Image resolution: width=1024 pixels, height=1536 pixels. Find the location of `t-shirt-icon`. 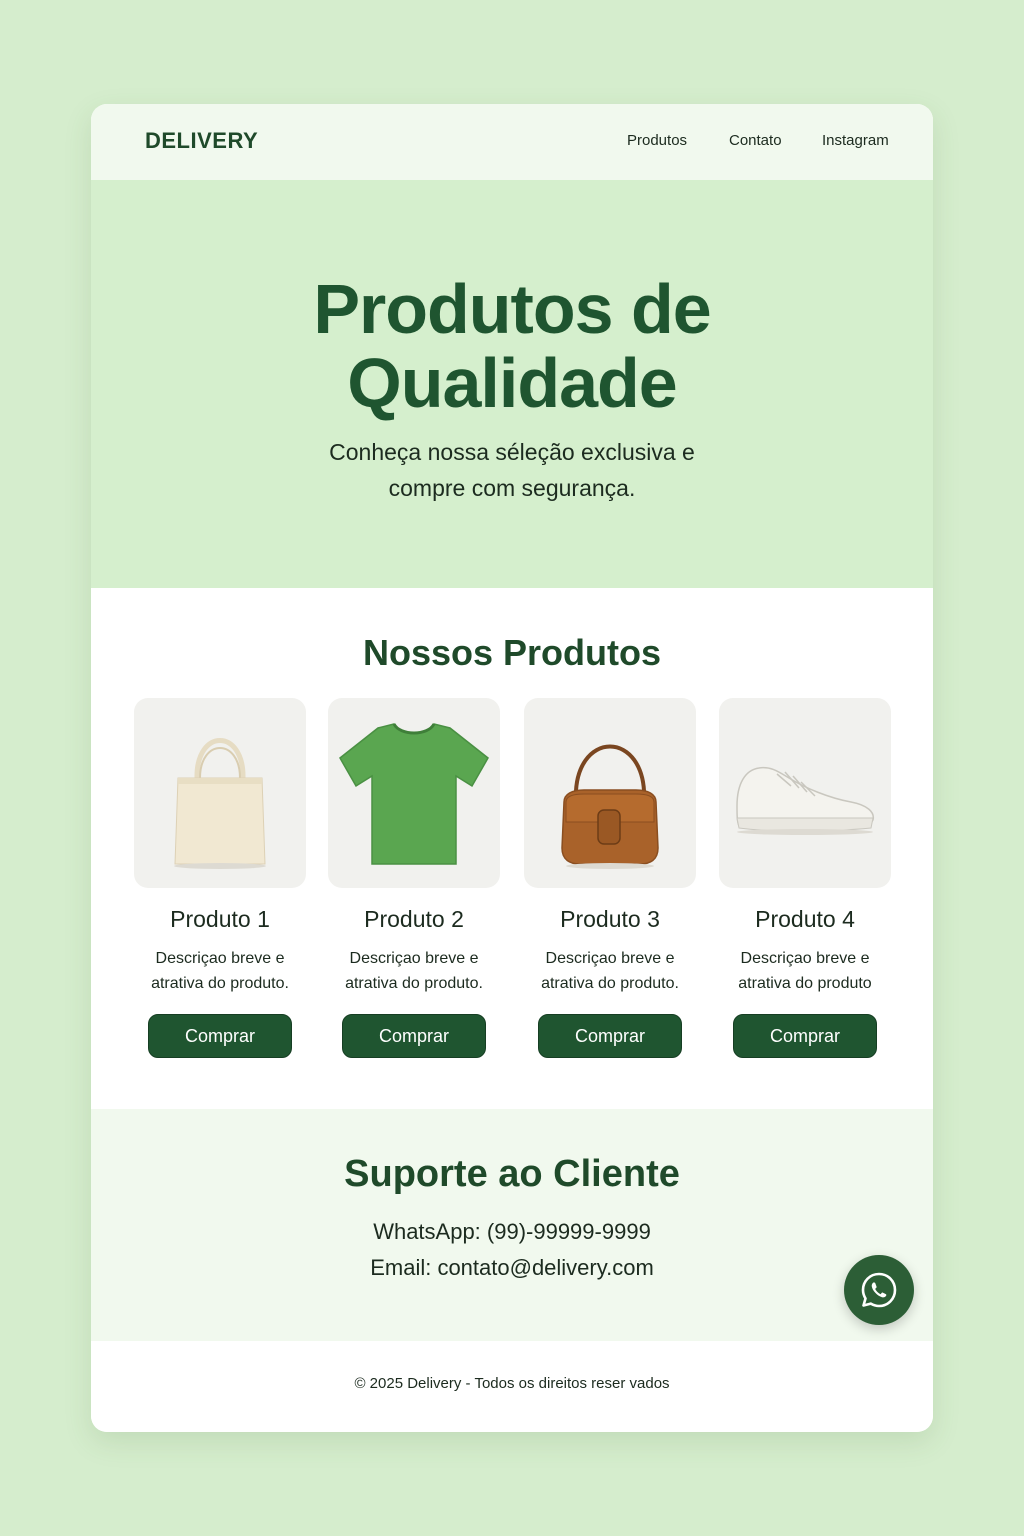

t-shirt-icon is located at coordinates (414, 794).